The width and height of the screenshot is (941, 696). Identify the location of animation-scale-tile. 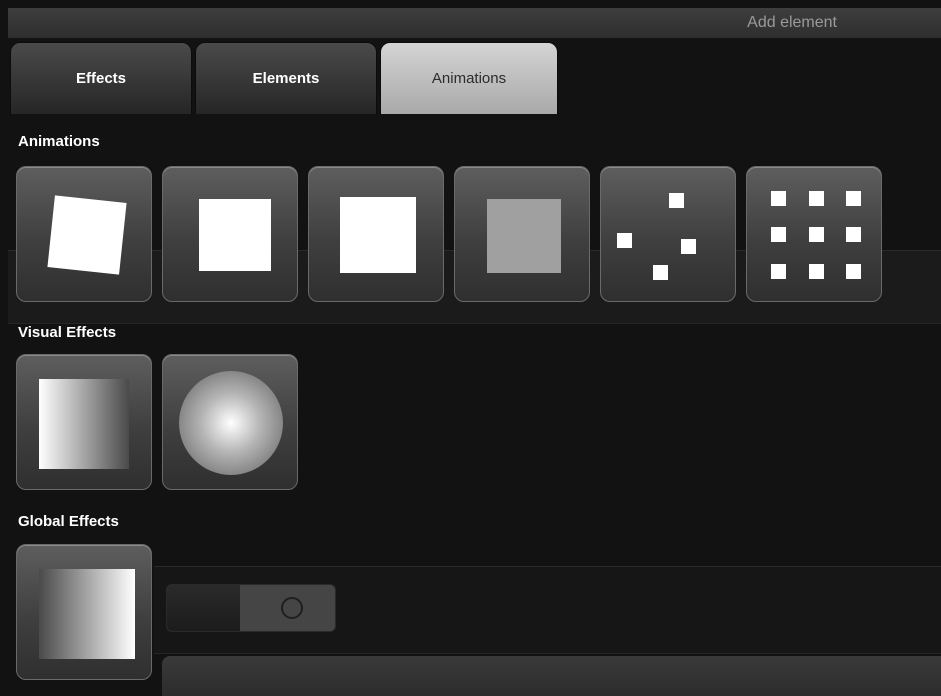
(376, 234).